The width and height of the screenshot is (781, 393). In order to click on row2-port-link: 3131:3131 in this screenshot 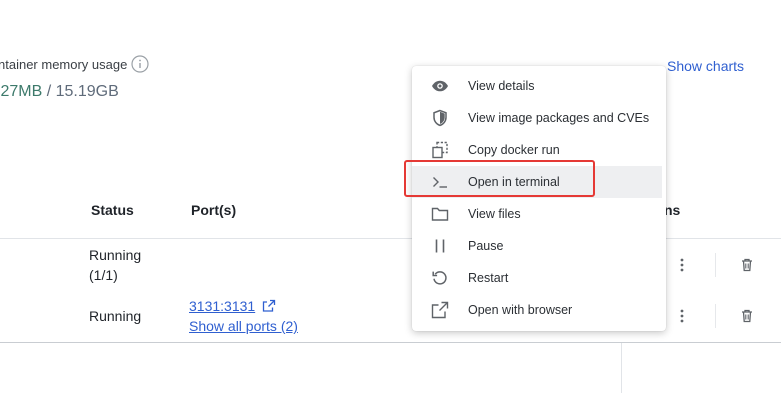, I will do `click(222, 306)`.